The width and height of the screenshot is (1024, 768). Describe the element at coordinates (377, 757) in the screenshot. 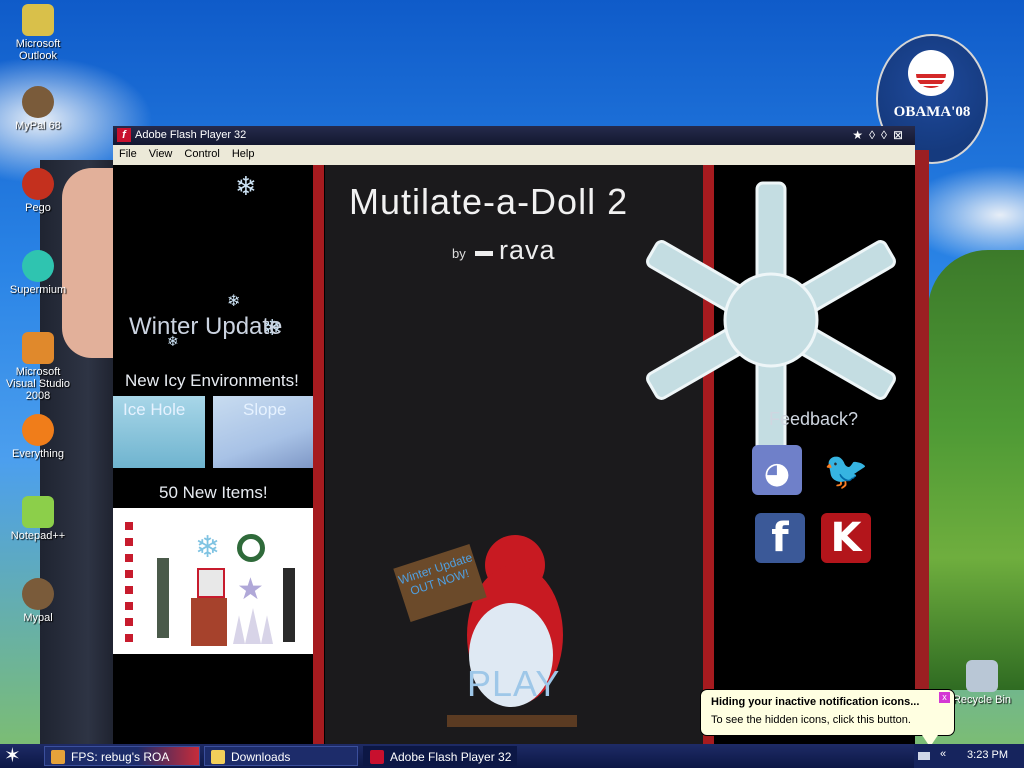

I see `flash-icon` at that location.